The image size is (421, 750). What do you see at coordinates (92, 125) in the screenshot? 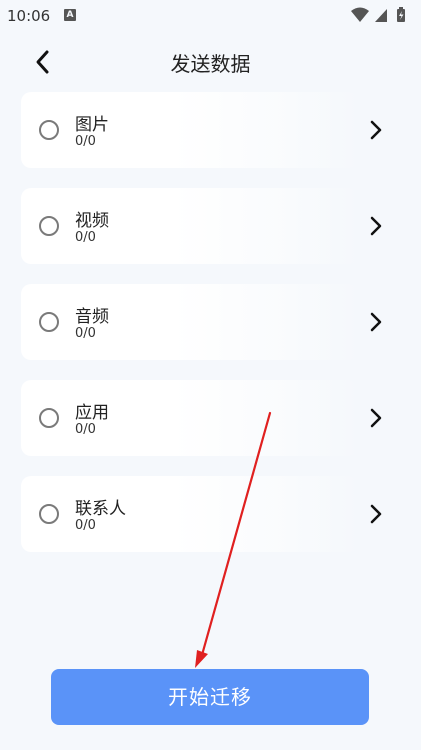
I see `category-name: 图片` at bounding box center [92, 125].